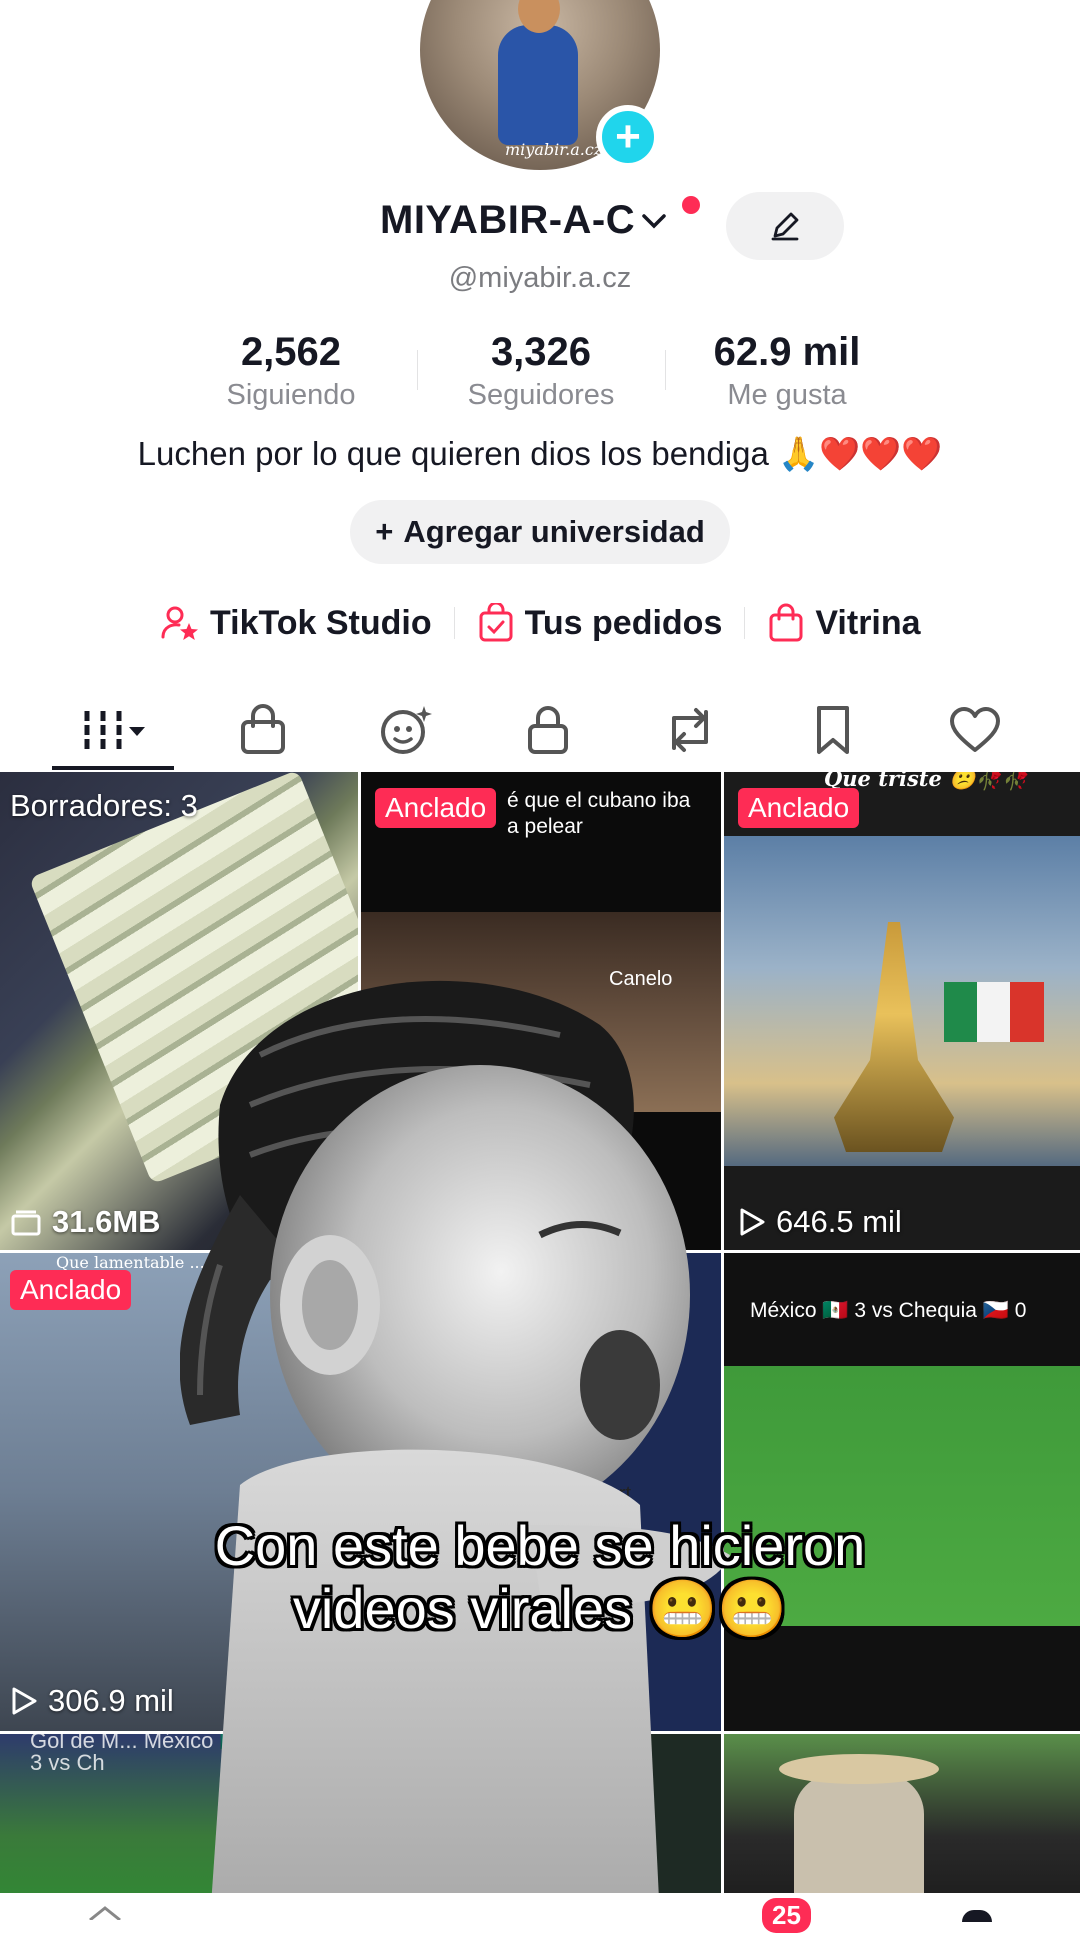 The image size is (1080, 1933). I want to click on video-caption: é que el cubano iba a pelear, so click(599, 813).